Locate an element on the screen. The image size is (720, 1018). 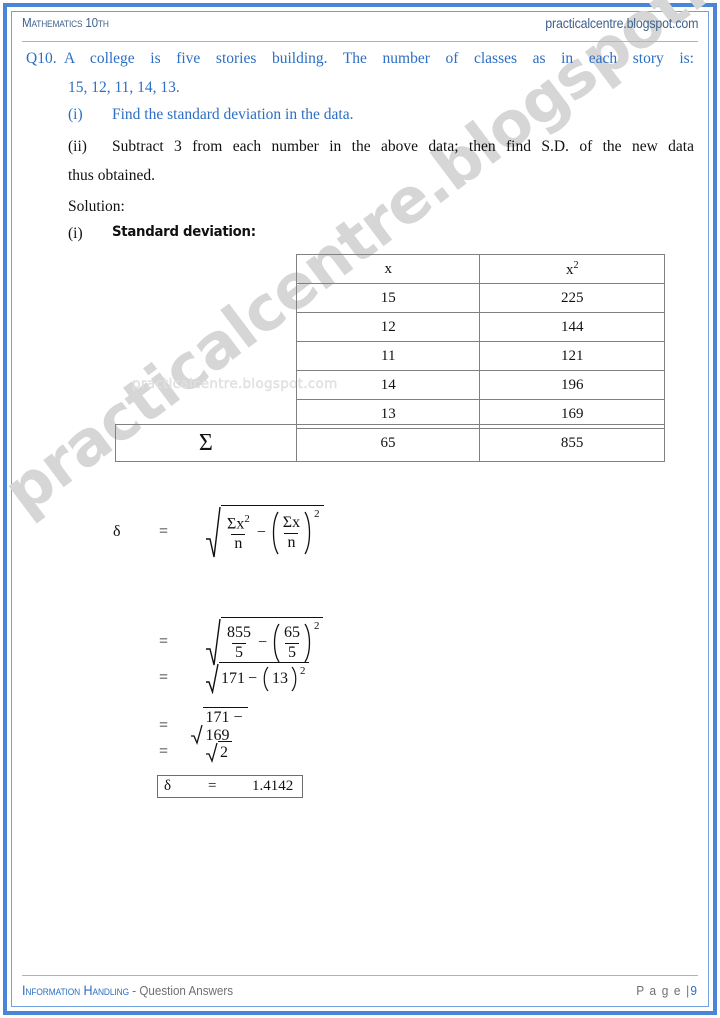
math-step-2: = 855 5 − 65 5 2 is located at coordinates (241, 642).